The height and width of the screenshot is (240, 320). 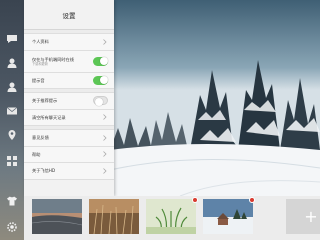 What do you see at coordinates (69, 154) in the screenshot?
I see `settings-row-help: 帮助` at bounding box center [69, 154].